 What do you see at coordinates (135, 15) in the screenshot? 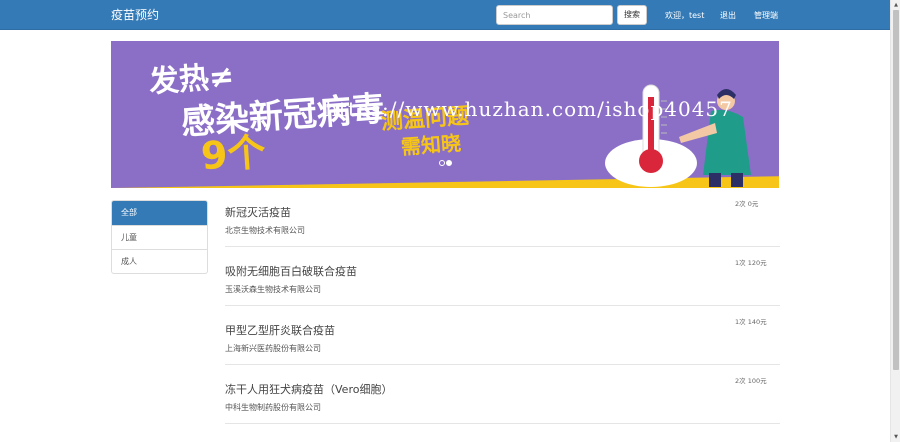
I see `brand-logo: 疫苗预约` at bounding box center [135, 15].